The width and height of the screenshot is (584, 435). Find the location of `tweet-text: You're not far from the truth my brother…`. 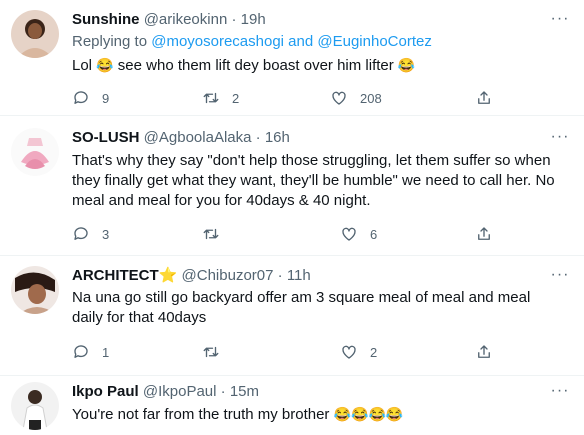

tweet-text: You're not far from the truth my brother… is located at coordinates (320, 414).